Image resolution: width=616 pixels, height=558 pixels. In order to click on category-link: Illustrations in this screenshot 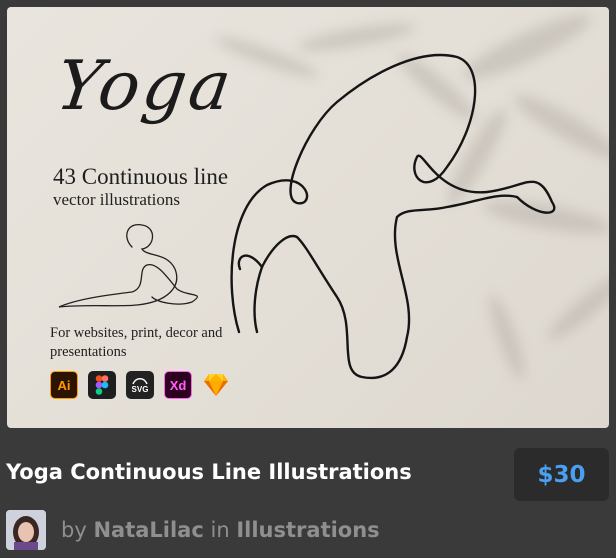, I will do `click(307, 530)`.